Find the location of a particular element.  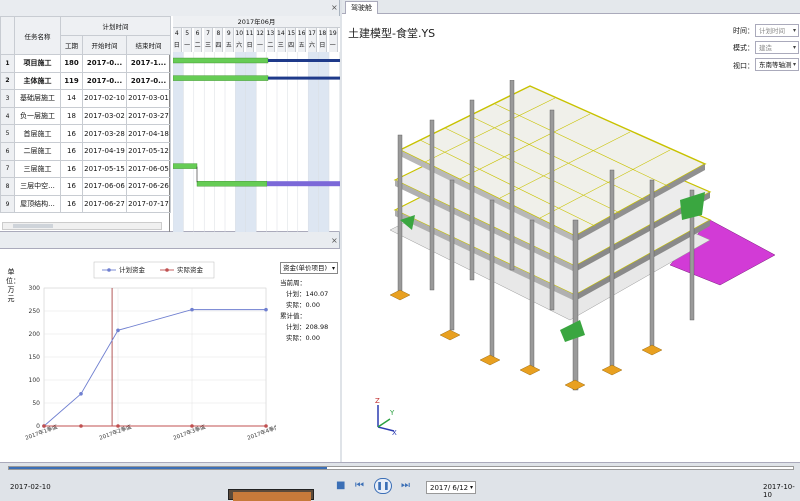

axis-triad: Z Y X is located at coordinates (386, 416).